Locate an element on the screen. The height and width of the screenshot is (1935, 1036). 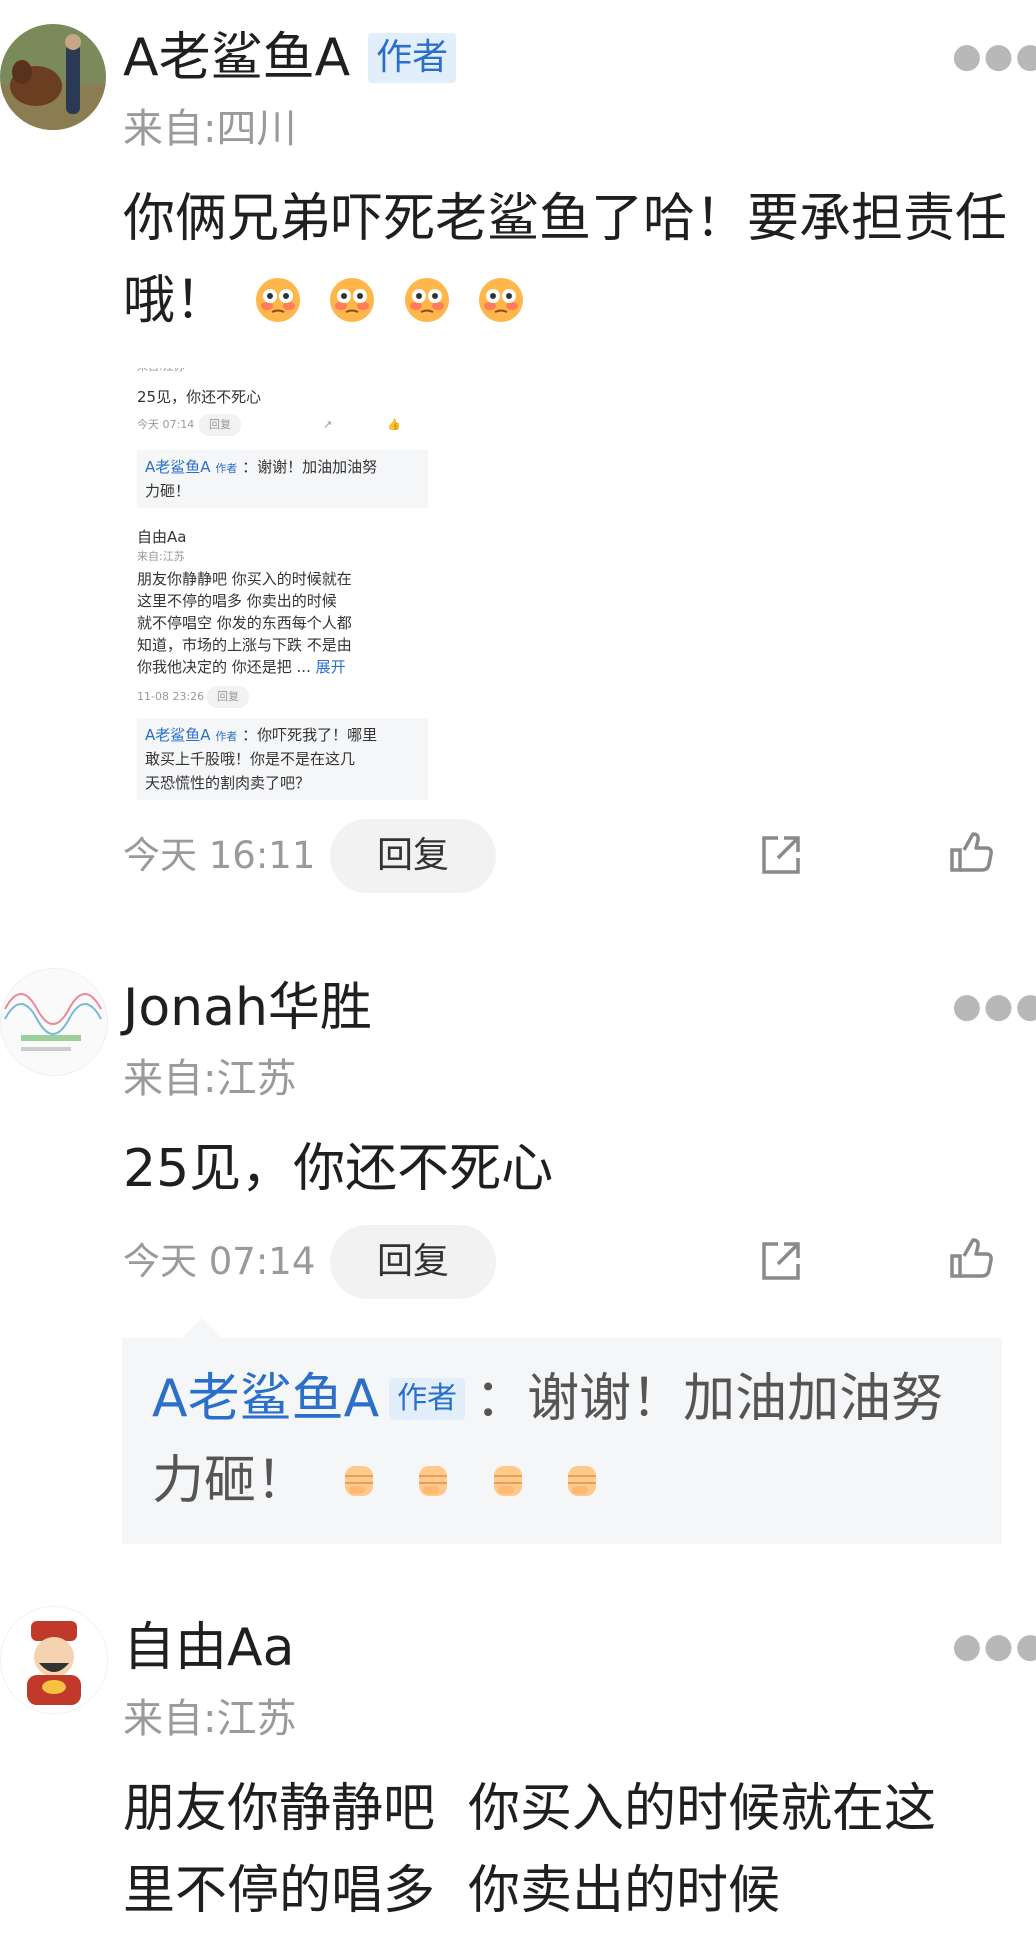
comment-text: 你俩兄弟吓死老鲨鱼了哈！要承担责任哦！ is located at coordinates (568, 260).